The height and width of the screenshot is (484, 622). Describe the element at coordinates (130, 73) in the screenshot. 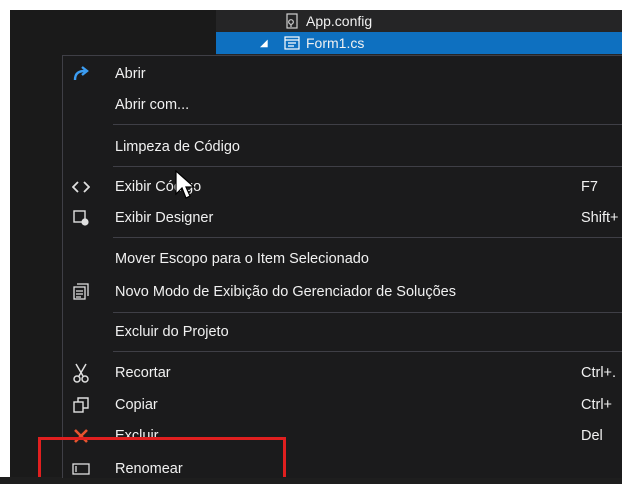

I see `menu-item-label: Abrir` at that location.